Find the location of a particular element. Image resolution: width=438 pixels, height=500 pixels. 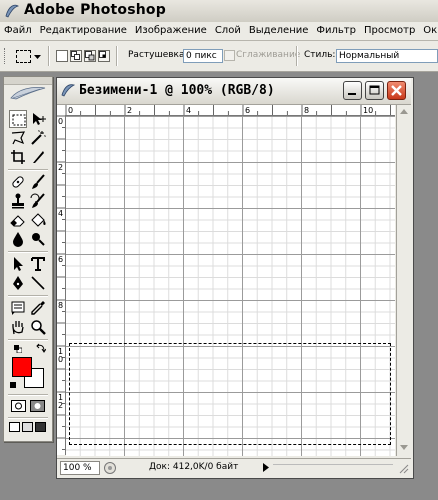

type-icon is located at coordinates (38, 264).